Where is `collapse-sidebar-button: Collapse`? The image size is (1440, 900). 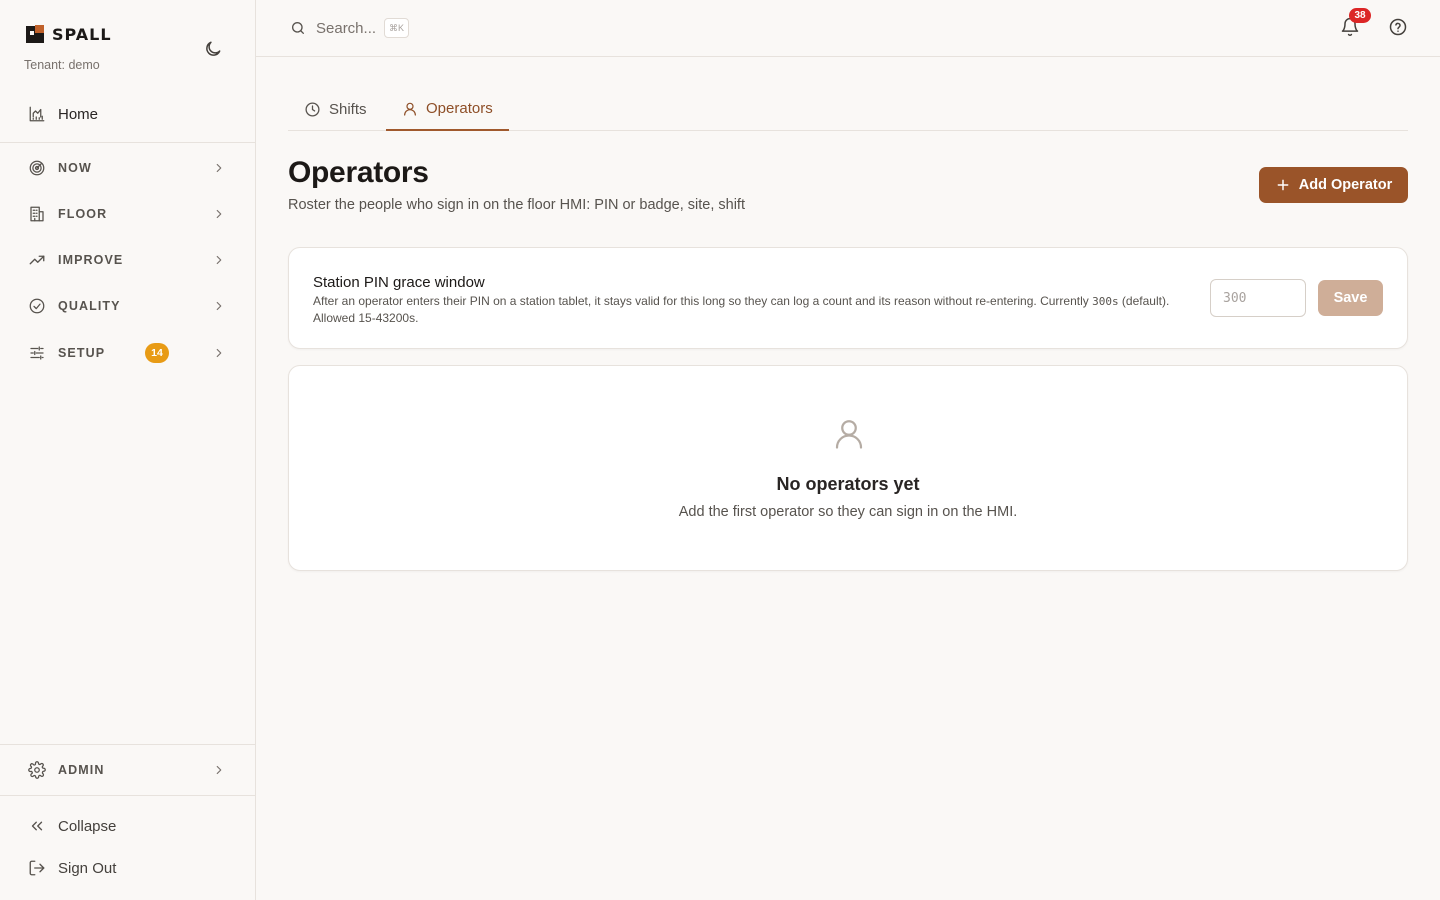 collapse-sidebar-button: Collapse is located at coordinates (128, 826).